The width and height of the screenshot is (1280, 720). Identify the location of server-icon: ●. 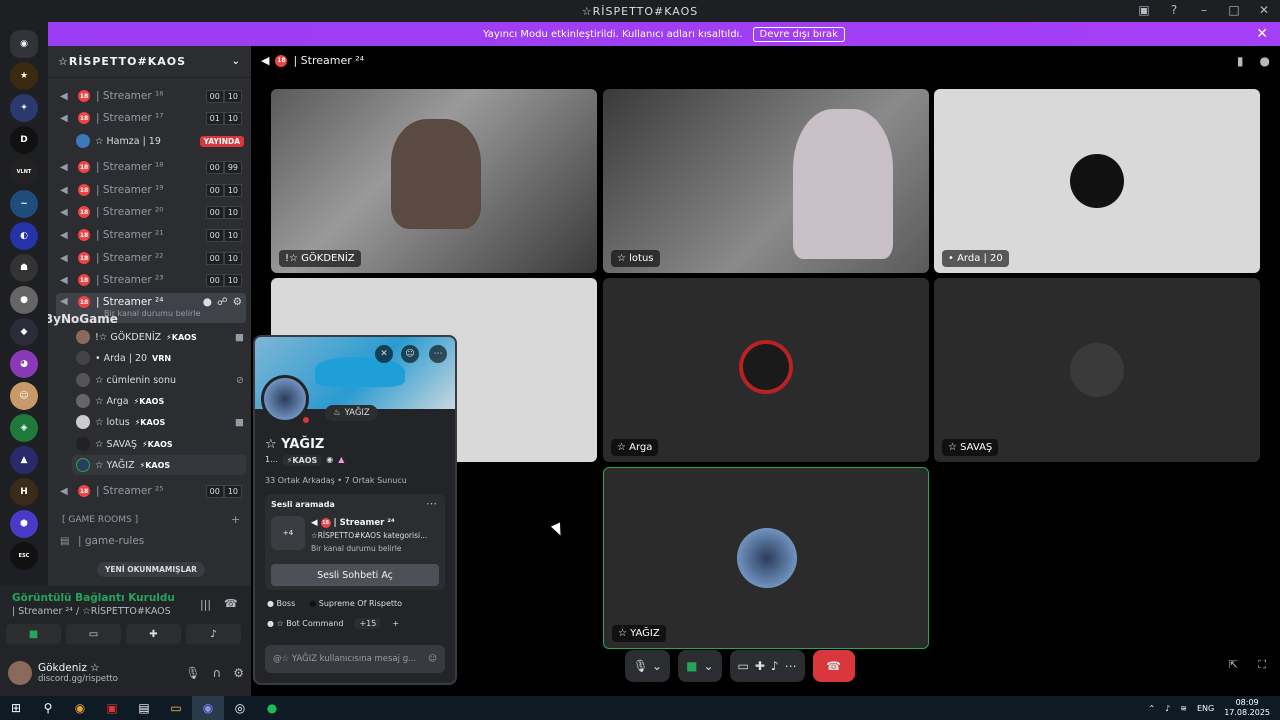
(24, 300).